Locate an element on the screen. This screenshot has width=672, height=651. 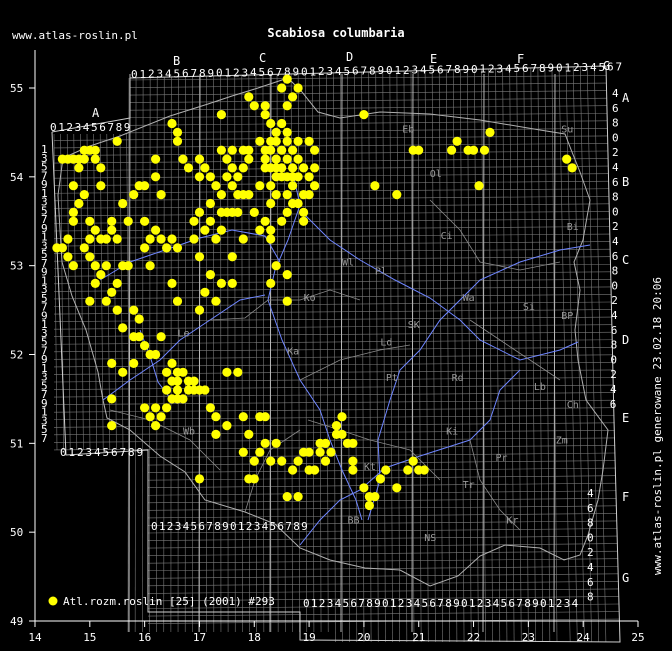
site-url: www.atlas-roslin.pl is located at coordinates (75, 35).